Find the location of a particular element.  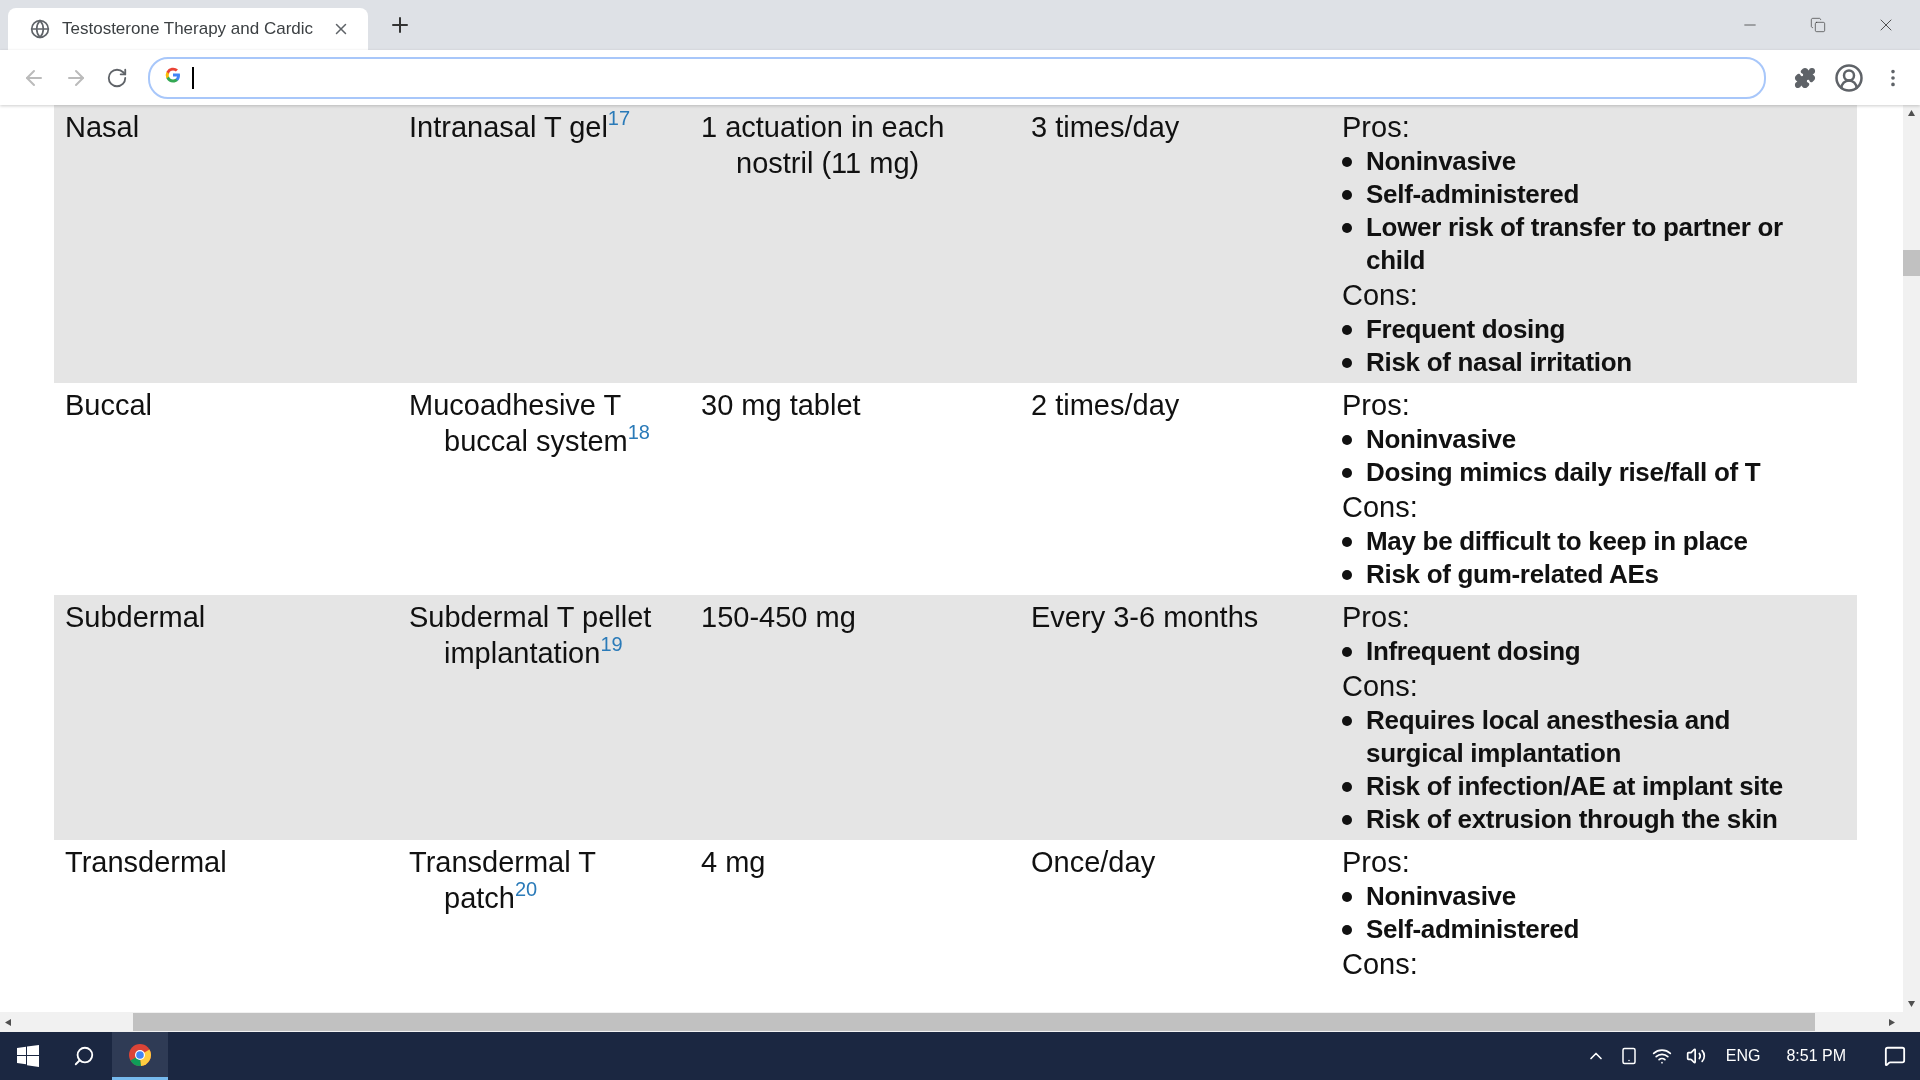

scroll-up-icon is located at coordinates (1911, 113).